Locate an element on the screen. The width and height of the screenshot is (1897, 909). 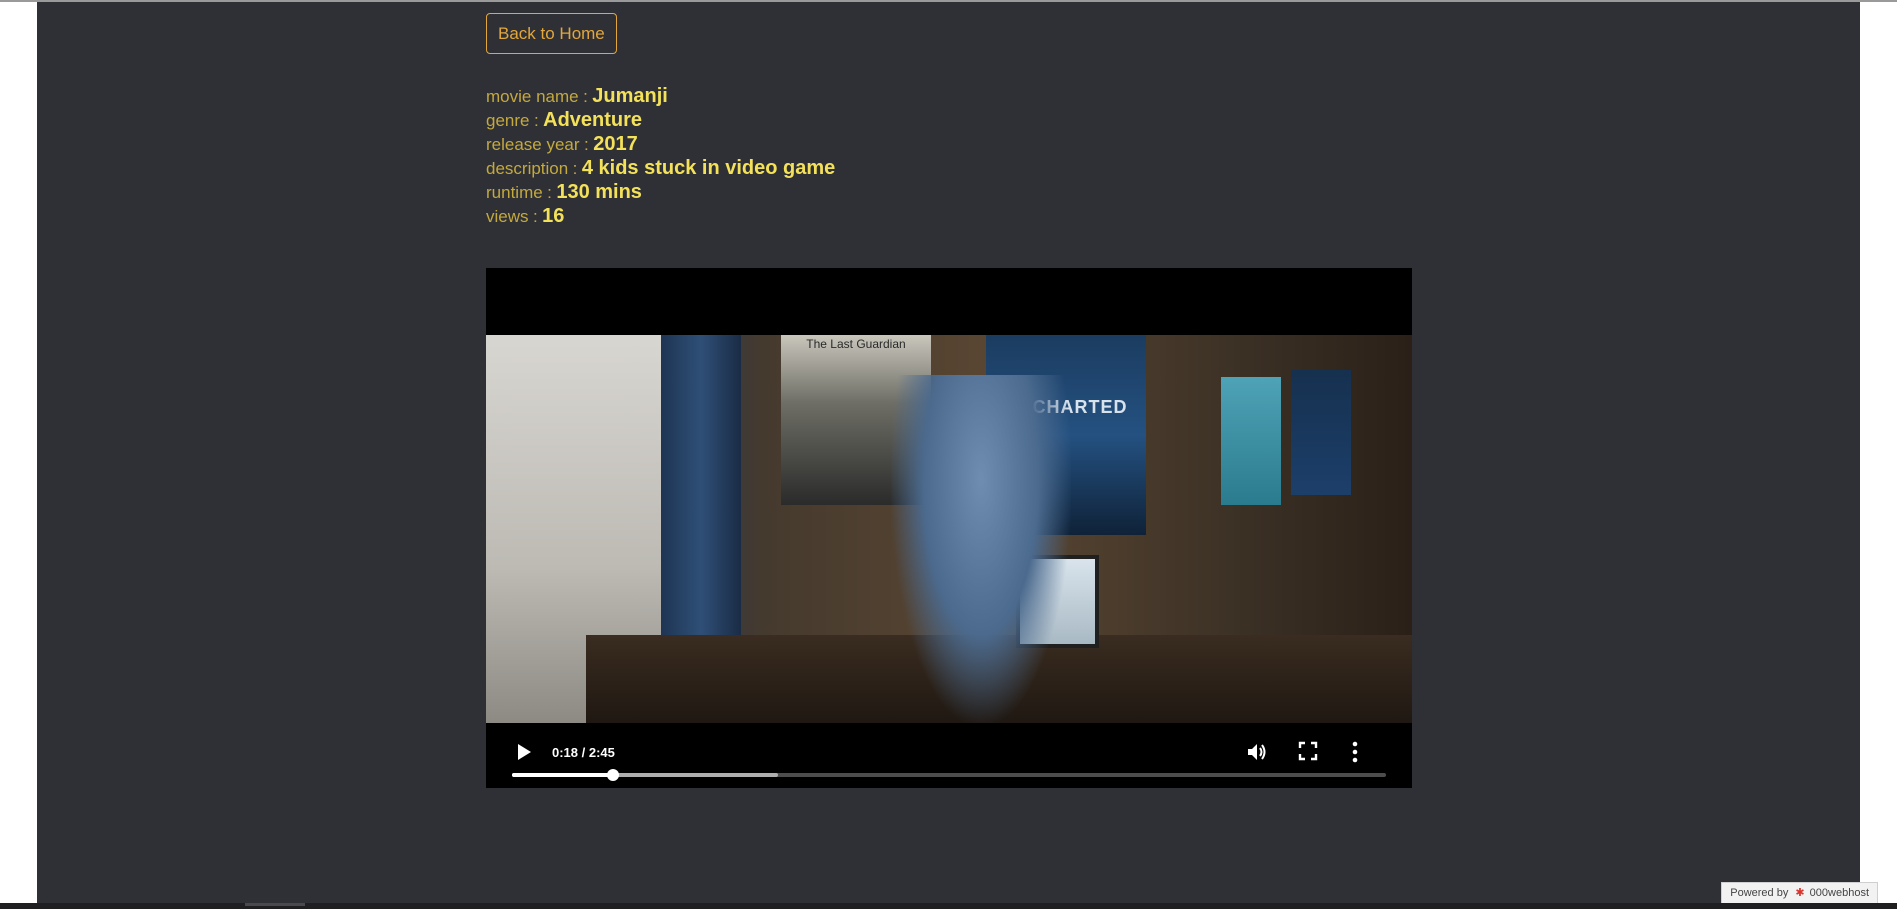
detail-description: description : 4 kids stuck in video game is located at coordinates (949, 168).